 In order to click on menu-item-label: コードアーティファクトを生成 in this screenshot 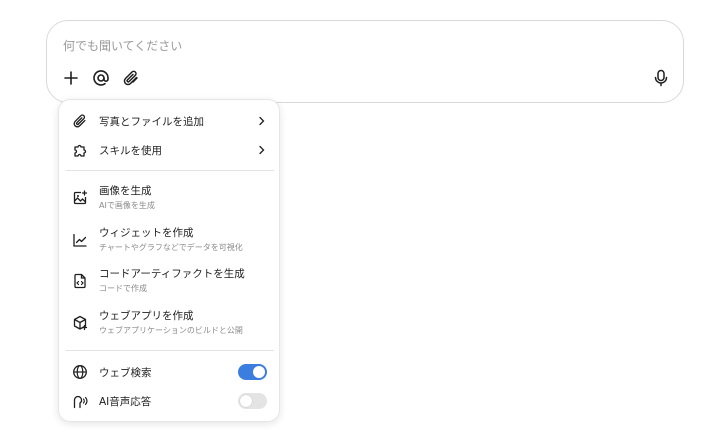, I will do `click(172, 274)`.